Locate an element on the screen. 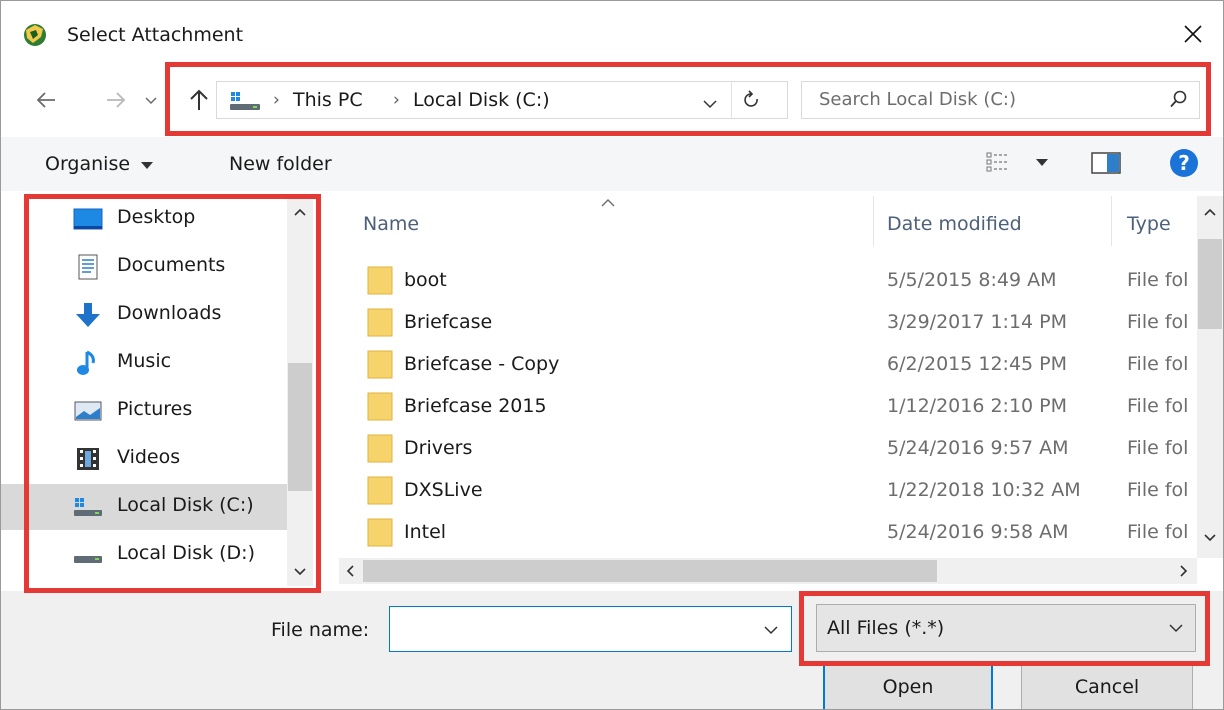 The height and width of the screenshot is (710, 1224). file-row-briefcase: Briefcase 3/29/2017 1:14 PM File fol is located at coordinates (778, 322).